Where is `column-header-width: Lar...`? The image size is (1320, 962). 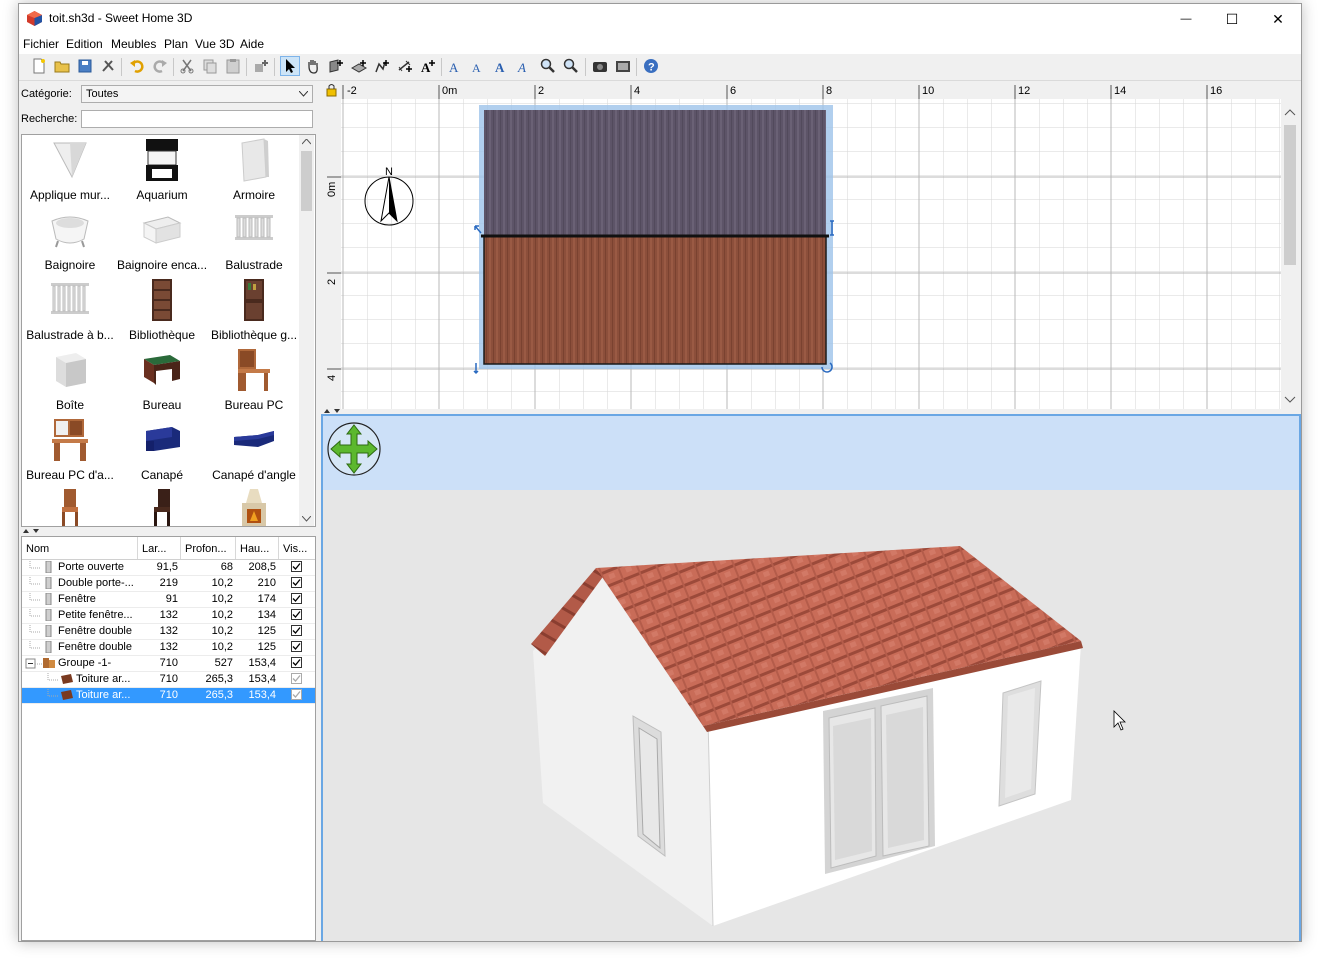
column-header-width: Lar... is located at coordinates (159, 548).